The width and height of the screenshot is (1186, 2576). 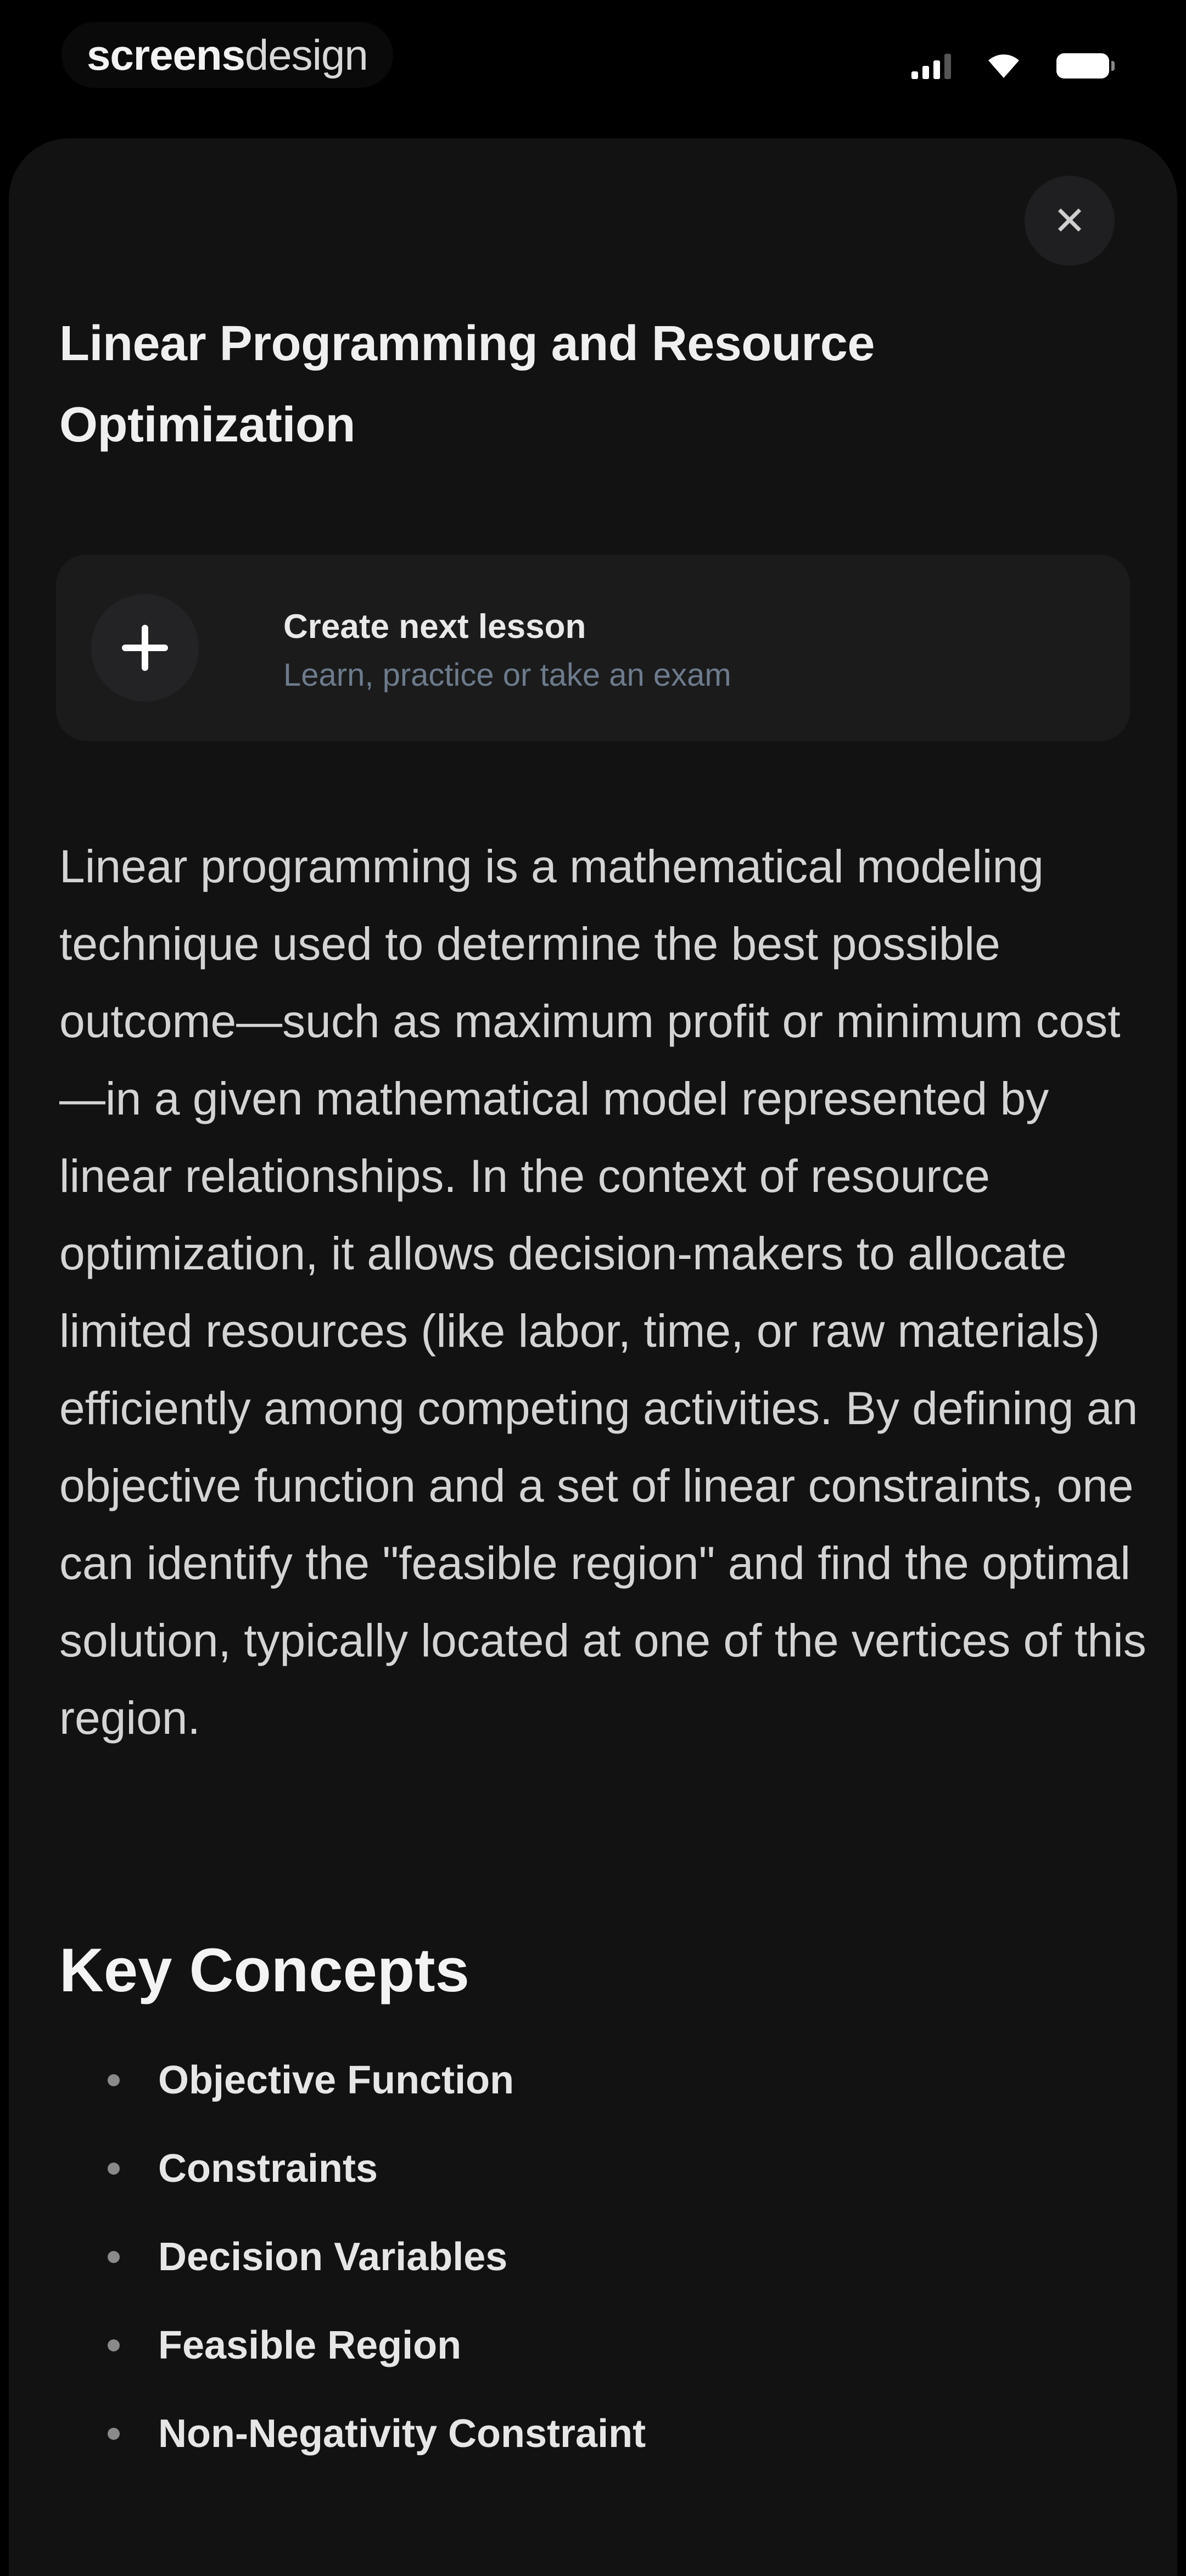 I want to click on plus-icon-container, so click(x=145, y=648).